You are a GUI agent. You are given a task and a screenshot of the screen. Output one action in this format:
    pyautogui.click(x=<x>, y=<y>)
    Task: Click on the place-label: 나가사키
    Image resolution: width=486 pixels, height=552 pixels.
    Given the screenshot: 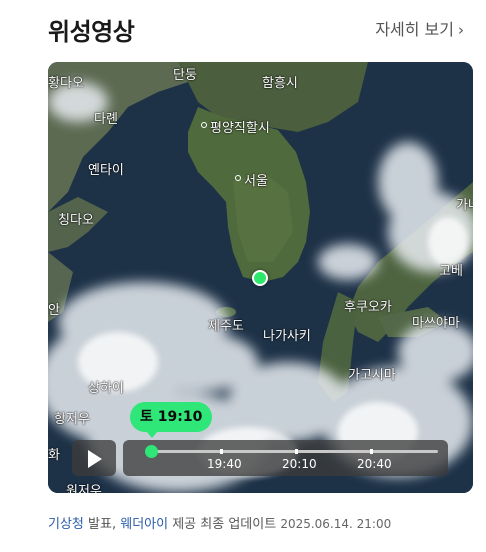 What is the action you would take?
    pyautogui.click(x=287, y=336)
    